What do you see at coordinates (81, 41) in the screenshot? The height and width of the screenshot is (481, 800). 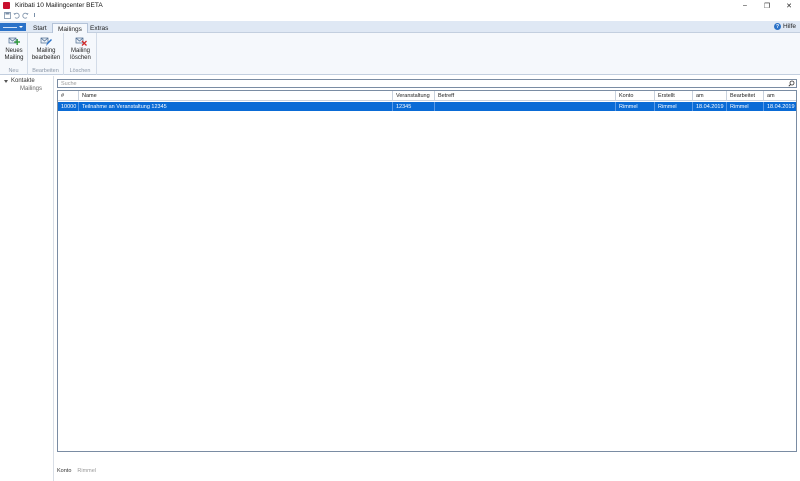 I see `delete-mailing-icon` at bounding box center [81, 41].